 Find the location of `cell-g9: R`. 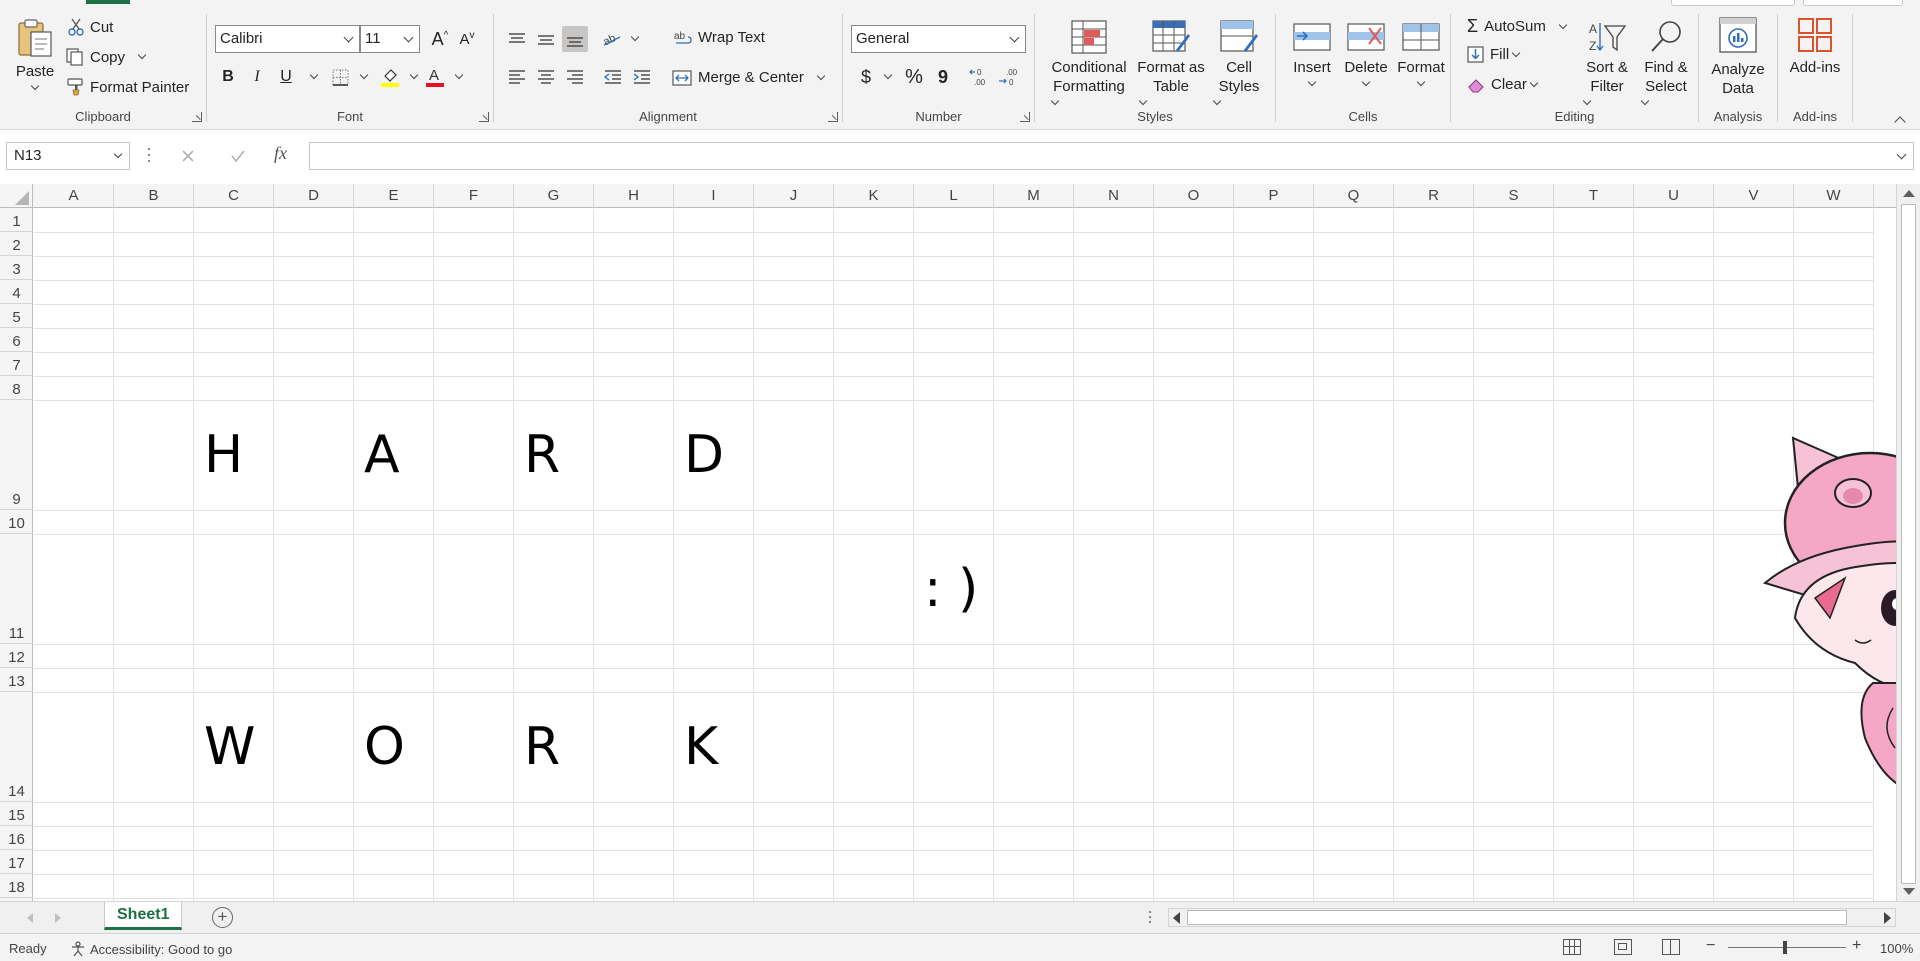

cell-g9: R is located at coordinates (542, 455).